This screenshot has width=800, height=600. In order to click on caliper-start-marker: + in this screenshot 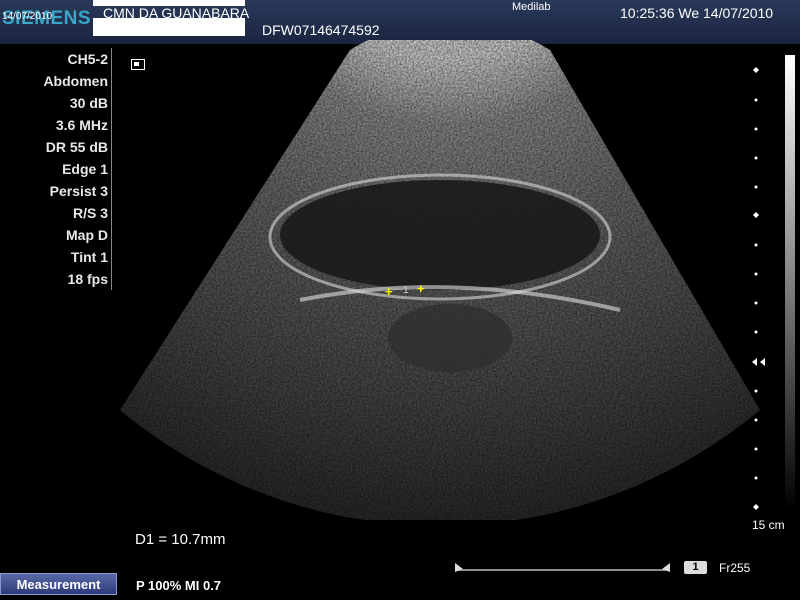, I will do `click(389, 291)`.